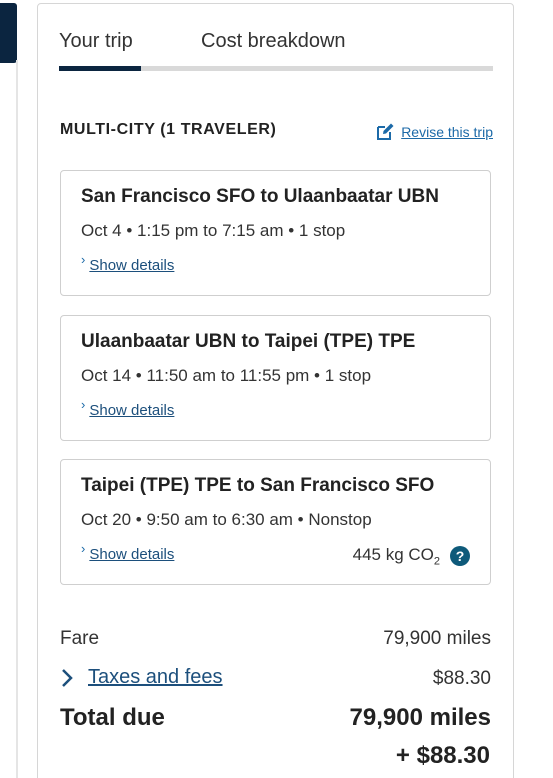 Image resolution: width=553 pixels, height=778 pixels. Describe the element at coordinates (442, 755) in the screenshot. I see `total-cash: + $88.30` at that location.